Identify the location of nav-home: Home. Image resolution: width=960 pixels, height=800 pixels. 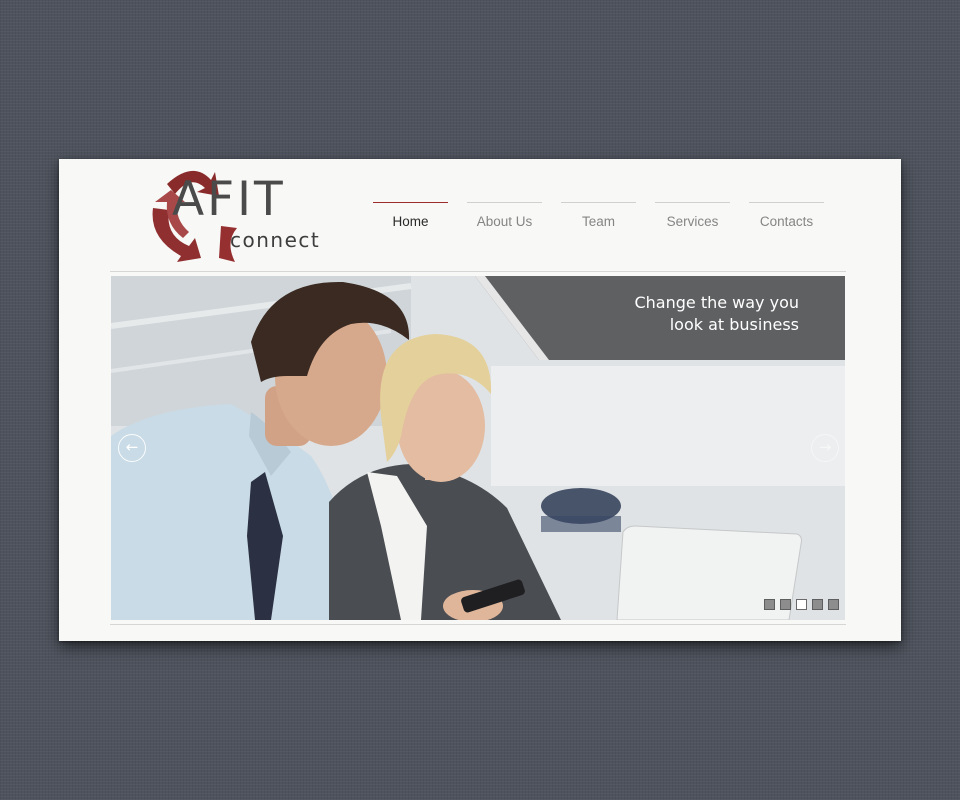
(410, 222).